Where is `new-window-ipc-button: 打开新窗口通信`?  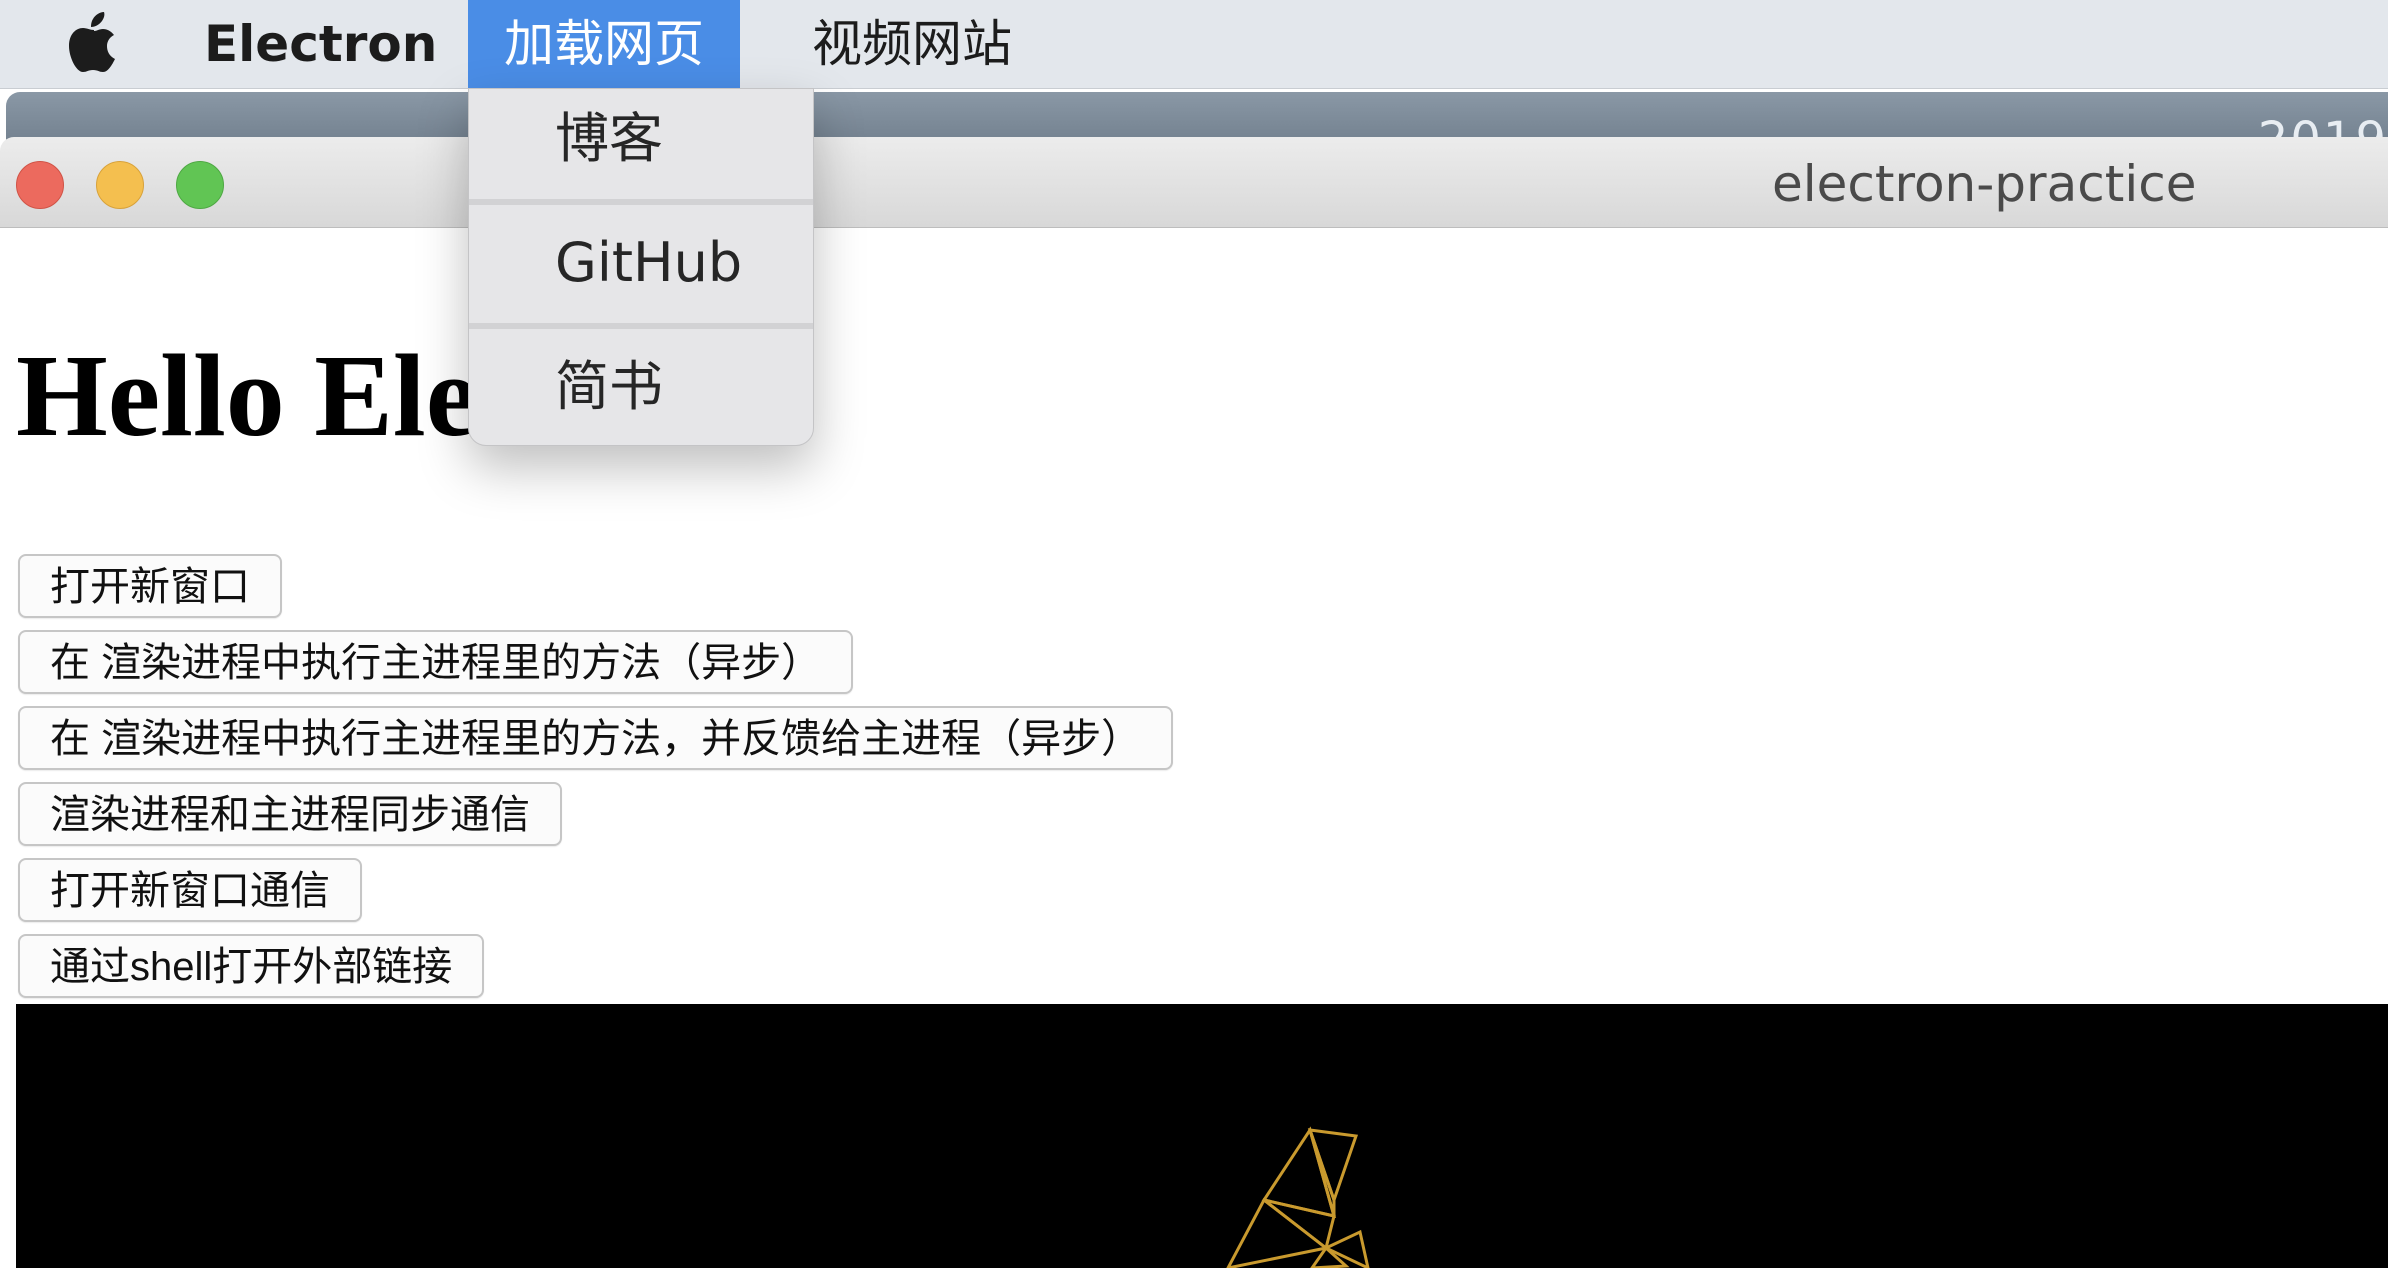
new-window-ipc-button: 打开新窗口通信 is located at coordinates (190, 890).